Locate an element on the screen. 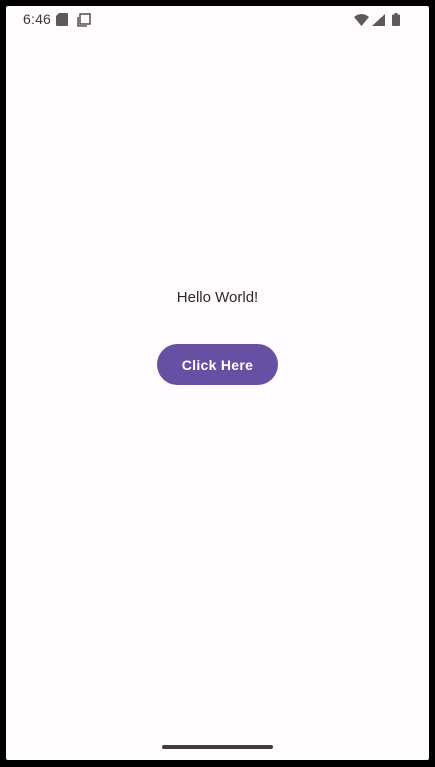  hello-text: Hello World! is located at coordinates (217, 297).